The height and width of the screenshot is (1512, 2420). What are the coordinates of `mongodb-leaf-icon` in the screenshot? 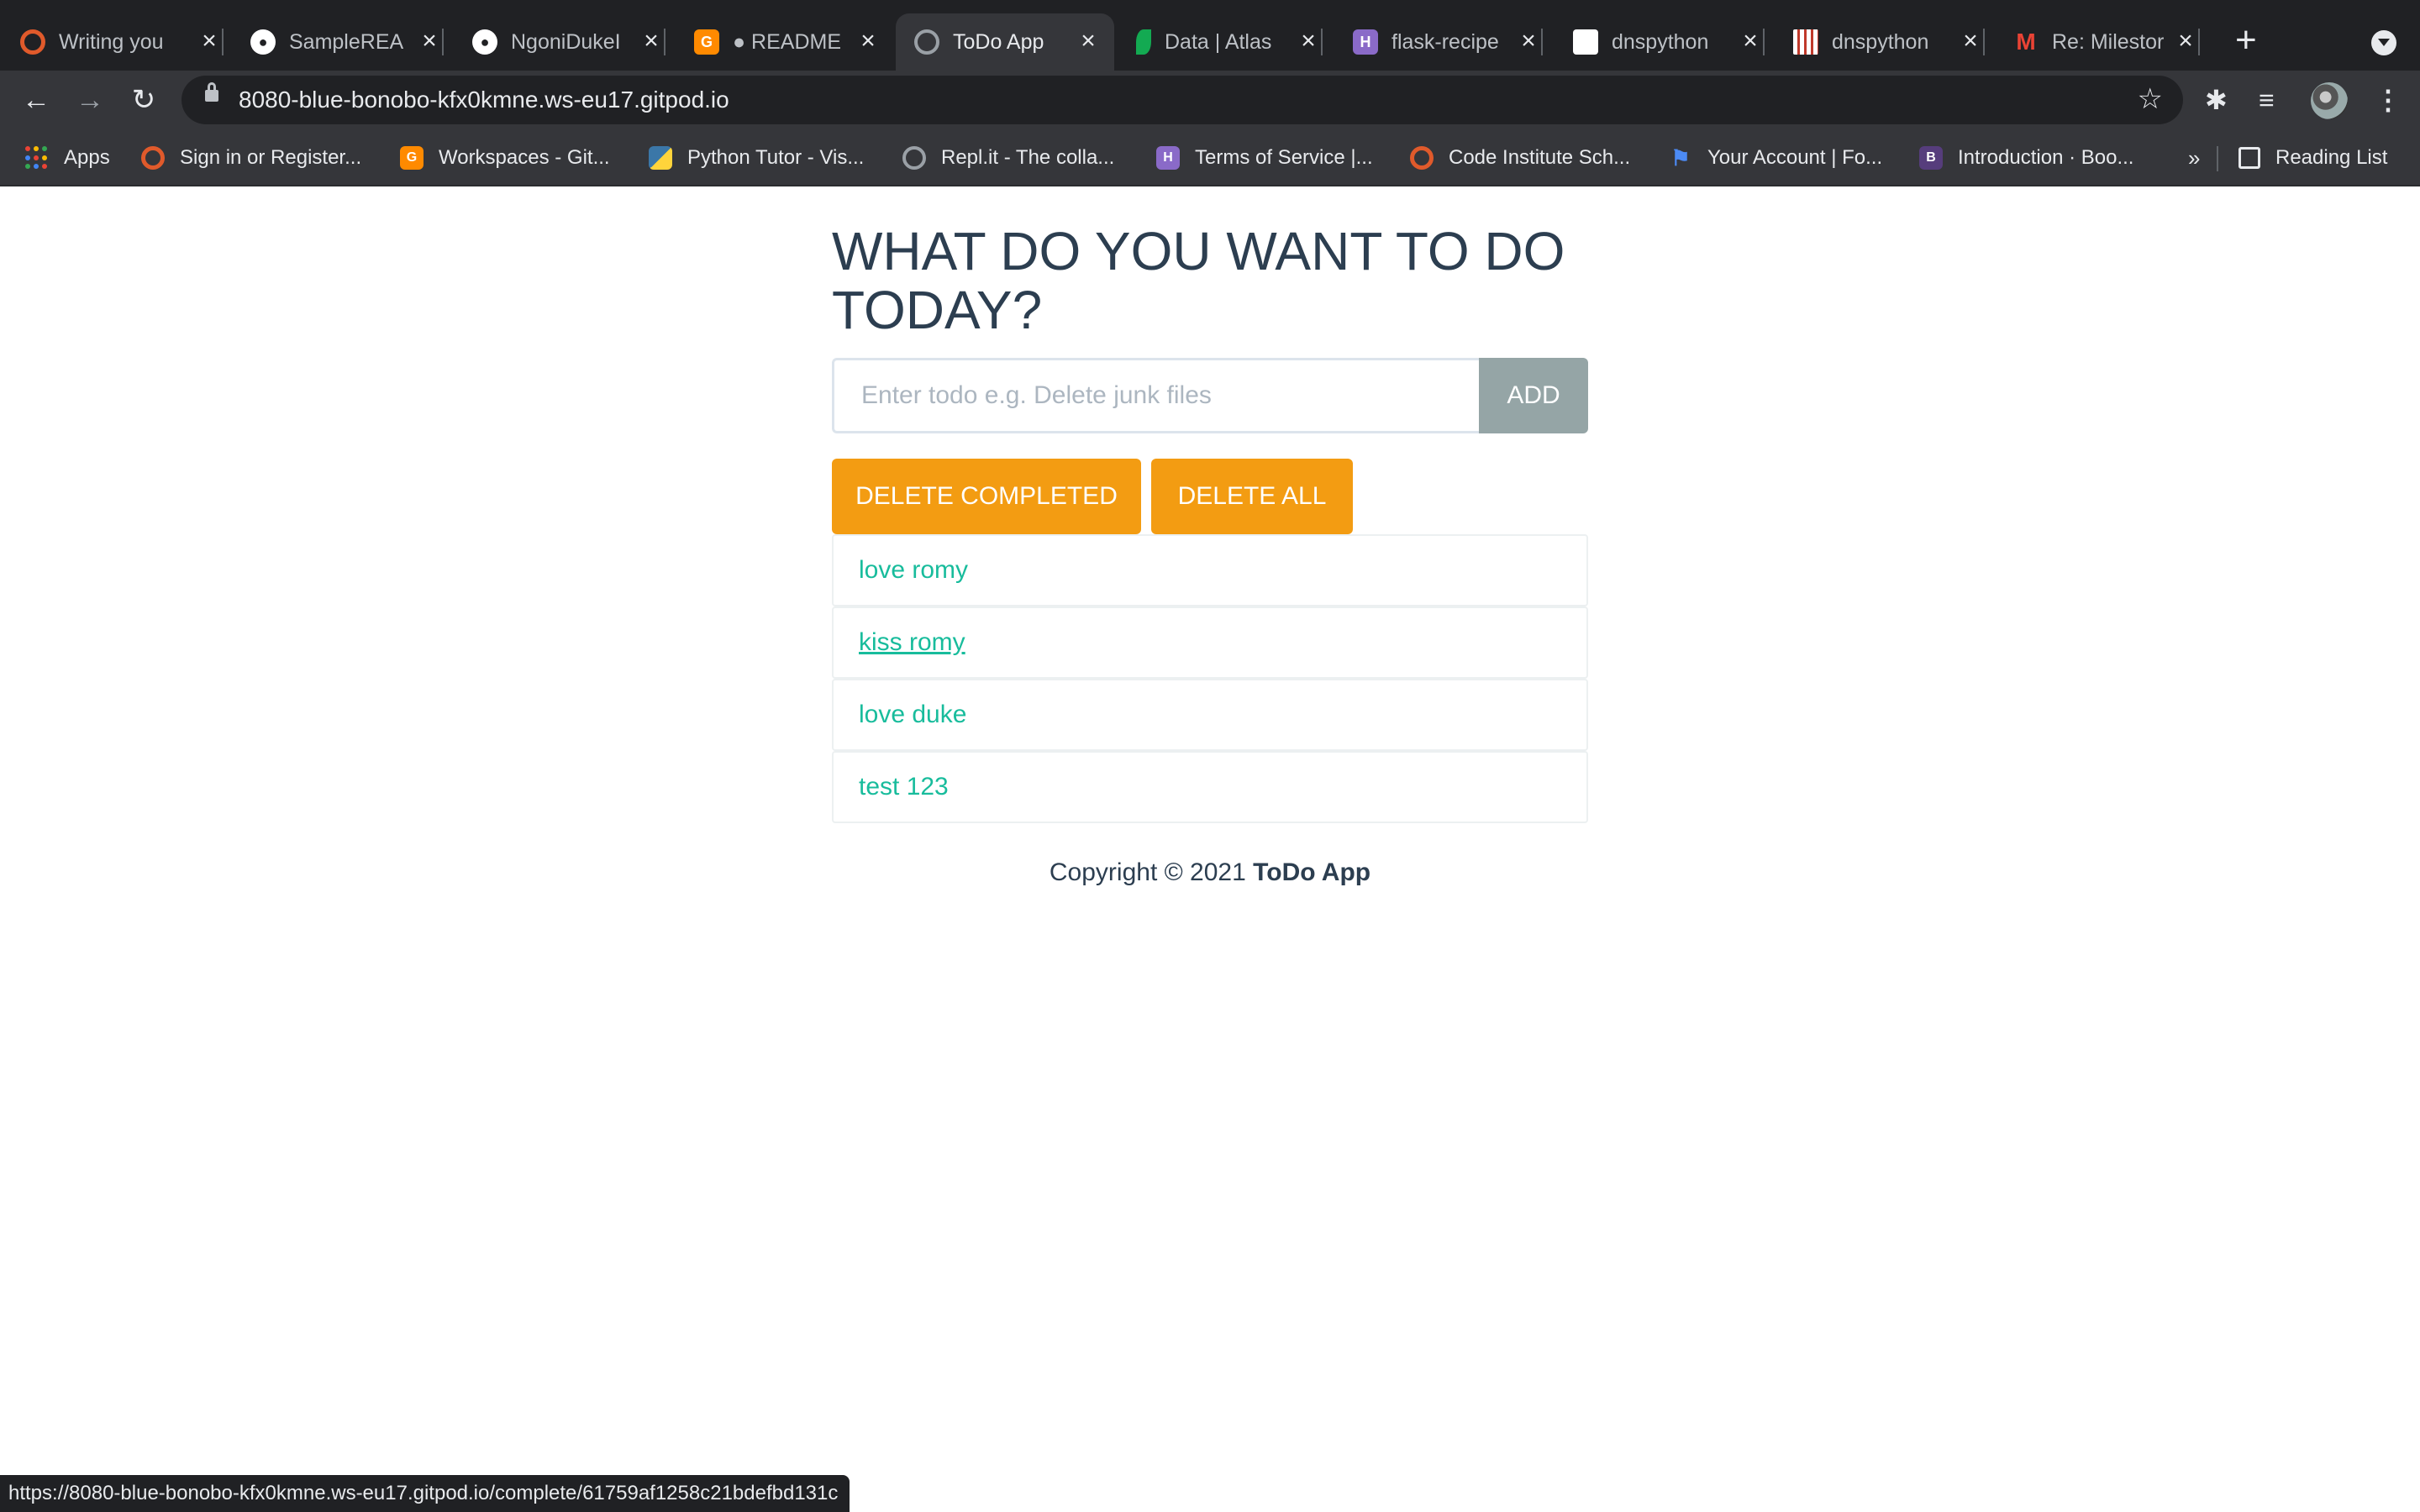 It's located at (1143, 42).